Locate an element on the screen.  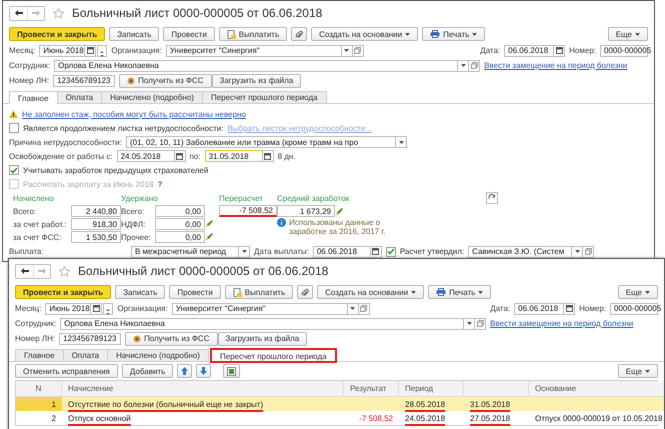
column-header: Период is located at coordinates (431, 389).